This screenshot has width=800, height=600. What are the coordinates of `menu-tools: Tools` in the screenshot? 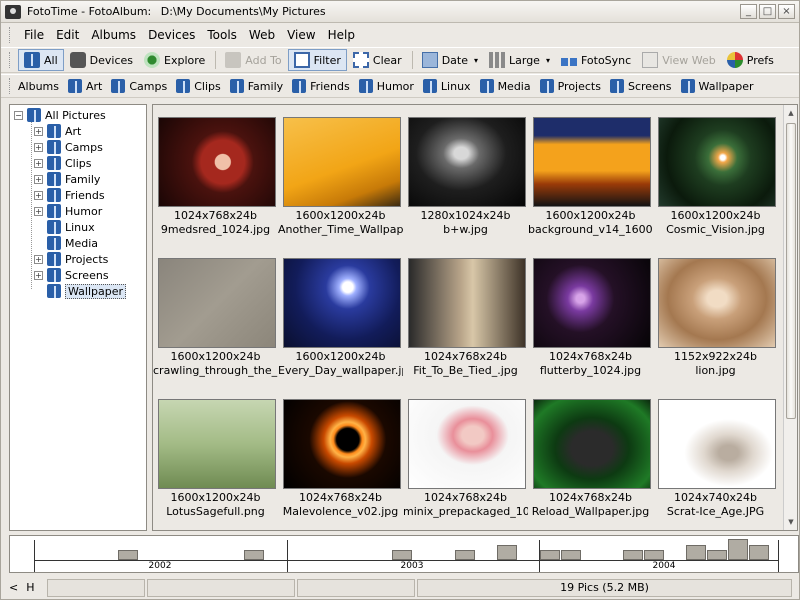 It's located at (222, 35).